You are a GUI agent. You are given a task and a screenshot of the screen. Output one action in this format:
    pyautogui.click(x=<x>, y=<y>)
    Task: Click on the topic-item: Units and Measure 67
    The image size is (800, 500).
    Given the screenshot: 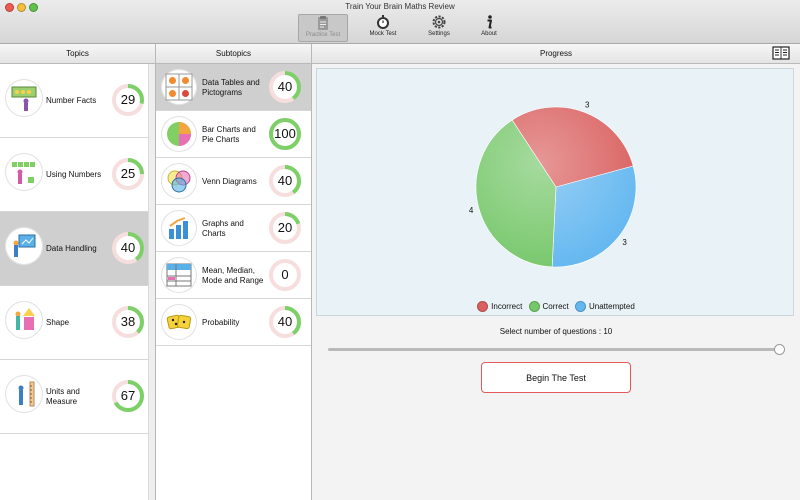 What is the action you would take?
    pyautogui.click(x=77, y=397)
    